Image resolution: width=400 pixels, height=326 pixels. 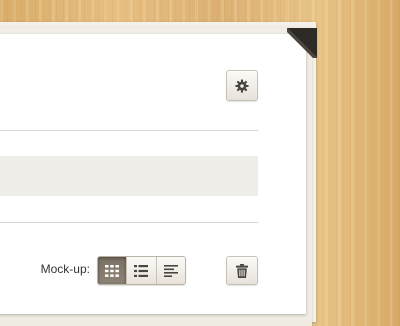 I want to click on grid-icon, so click(x=112, y=270).